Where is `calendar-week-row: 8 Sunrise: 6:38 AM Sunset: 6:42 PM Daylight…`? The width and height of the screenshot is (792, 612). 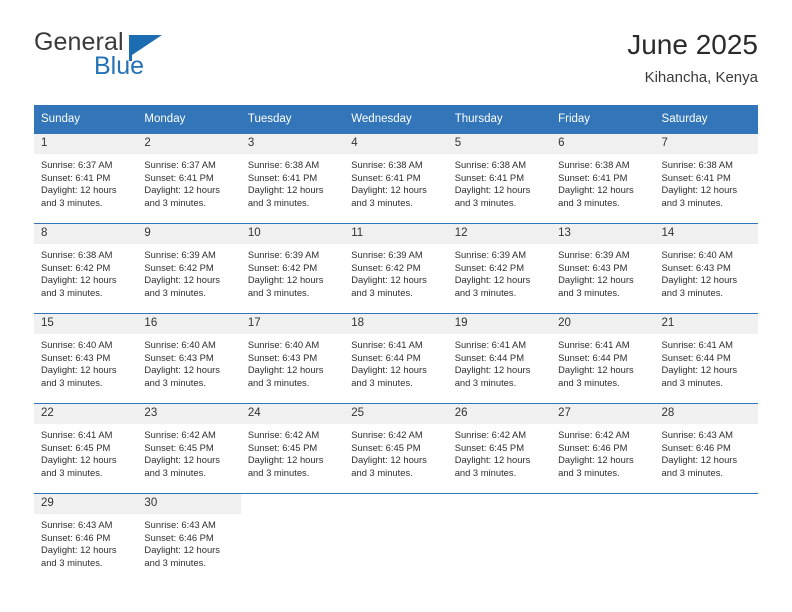
calendar-week-row: 8 Sunrise: 6:38 AM Sunset: 6:42 PM Daylight… is located at coordinates (396, 268).